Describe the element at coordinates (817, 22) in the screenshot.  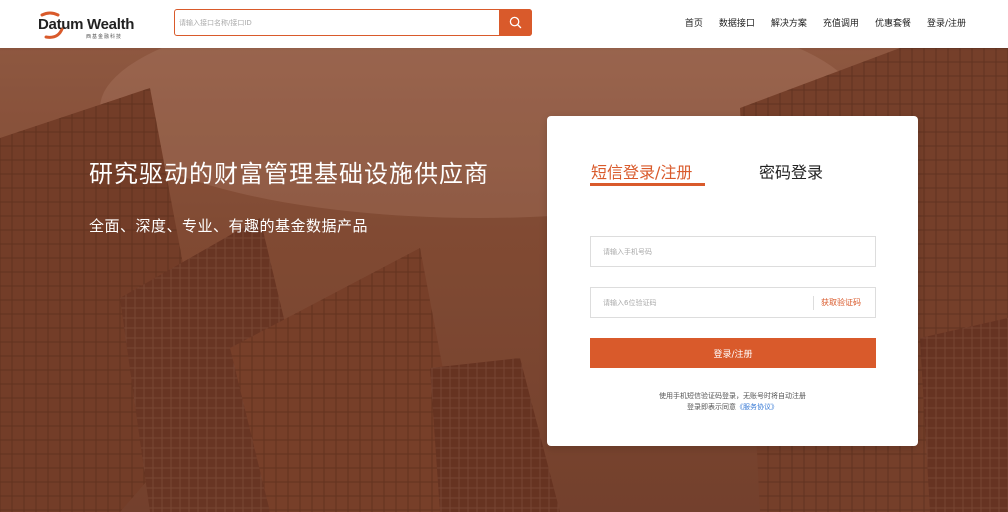
I see `main-nav: 首页 数据接口 解决方案 充值调用 优惠套餐 登录/注册` at that location.